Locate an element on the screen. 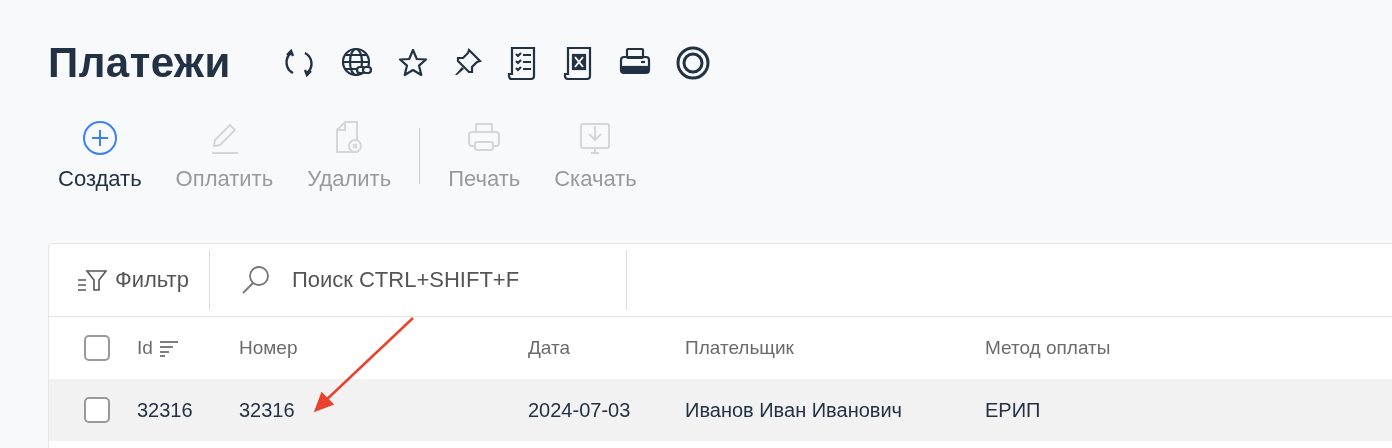  column-header: Id is located at coordinates (158, 348).